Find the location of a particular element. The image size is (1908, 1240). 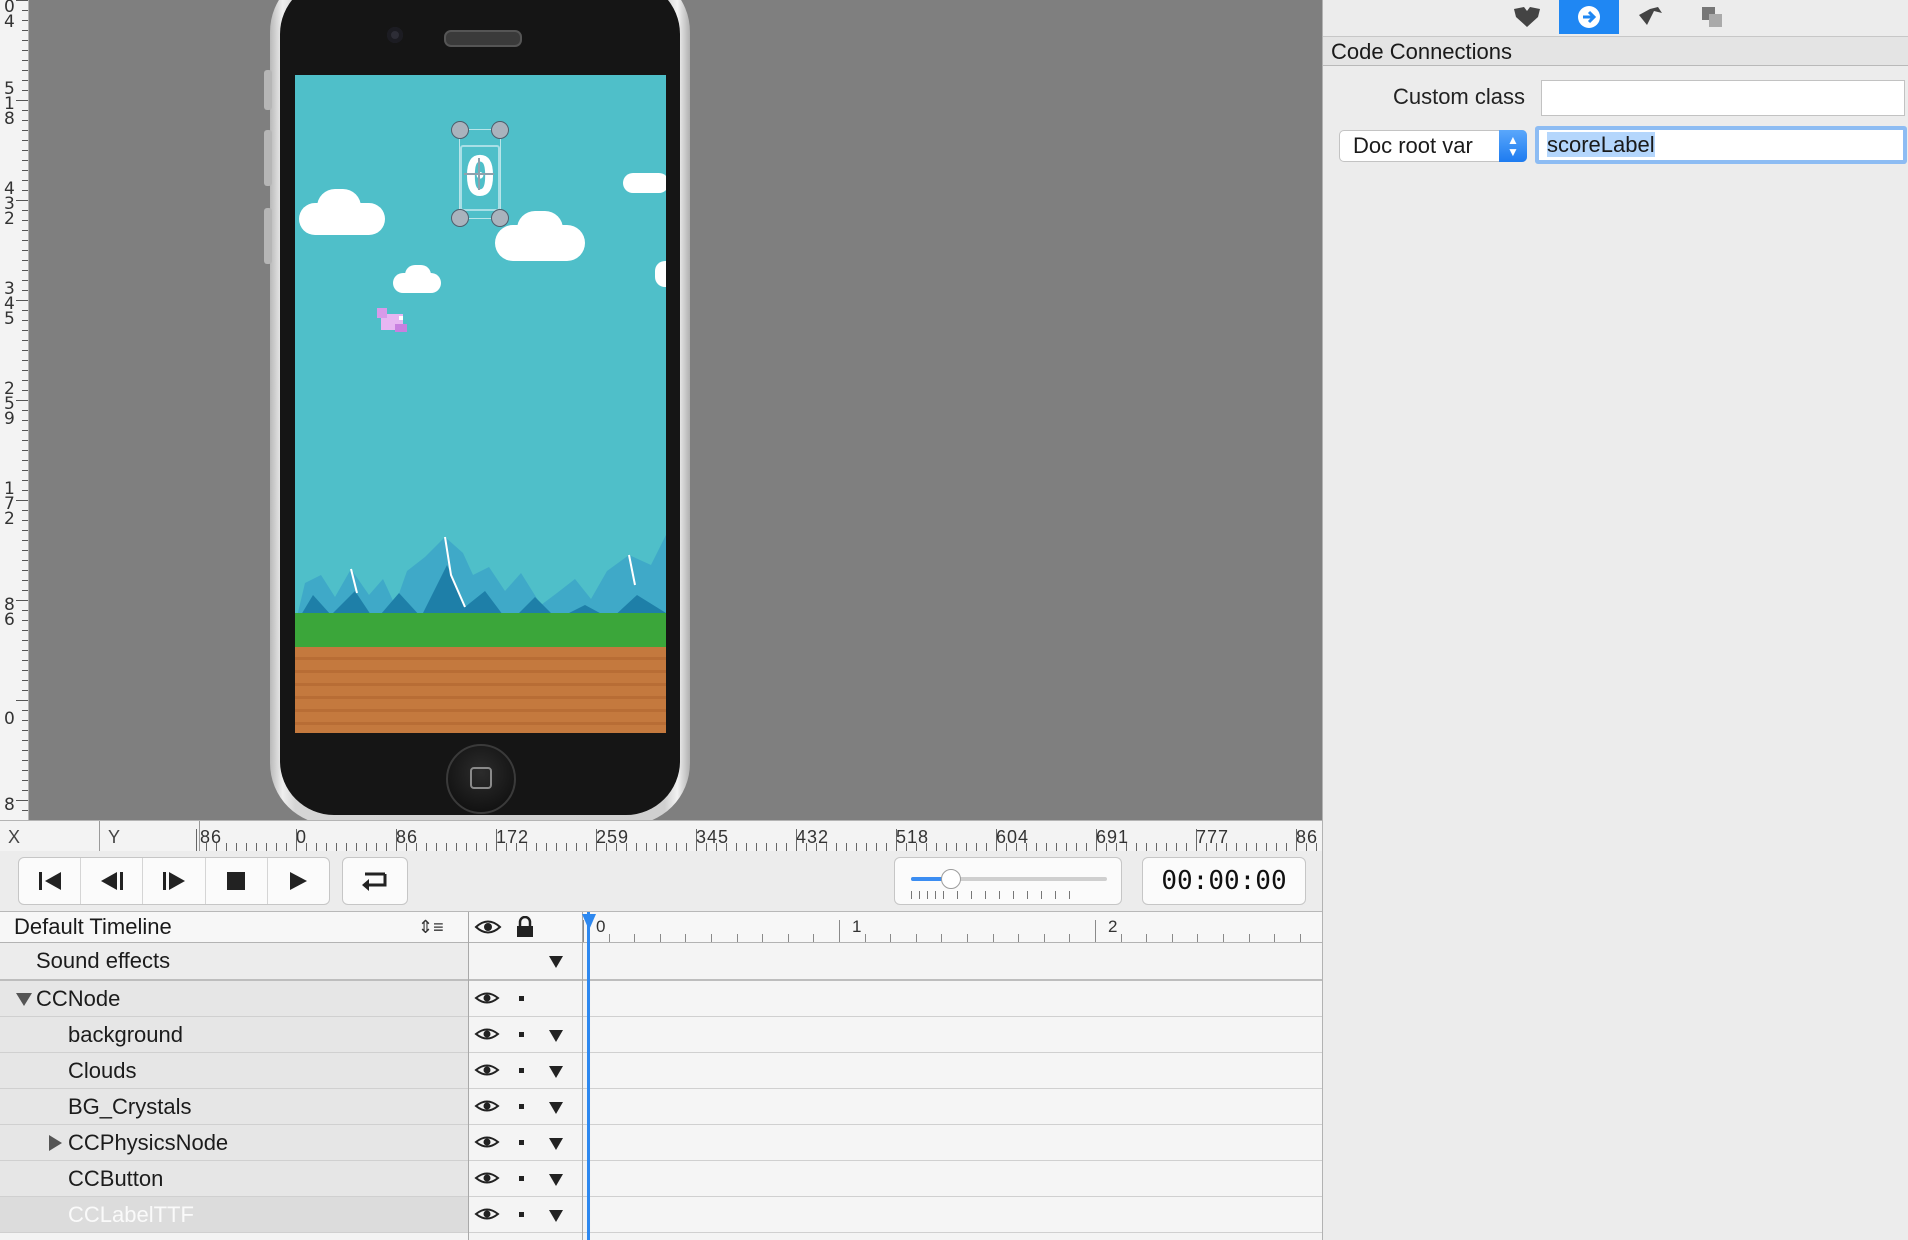

anchor-point-icon is located at coordinates (479, 174).